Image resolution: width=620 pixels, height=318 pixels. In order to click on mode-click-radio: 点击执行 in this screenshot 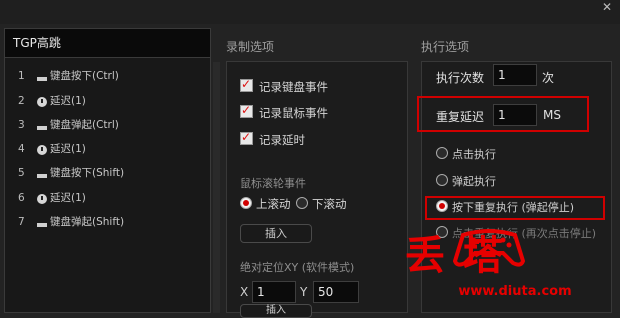, I will do `click(466, 155)`.